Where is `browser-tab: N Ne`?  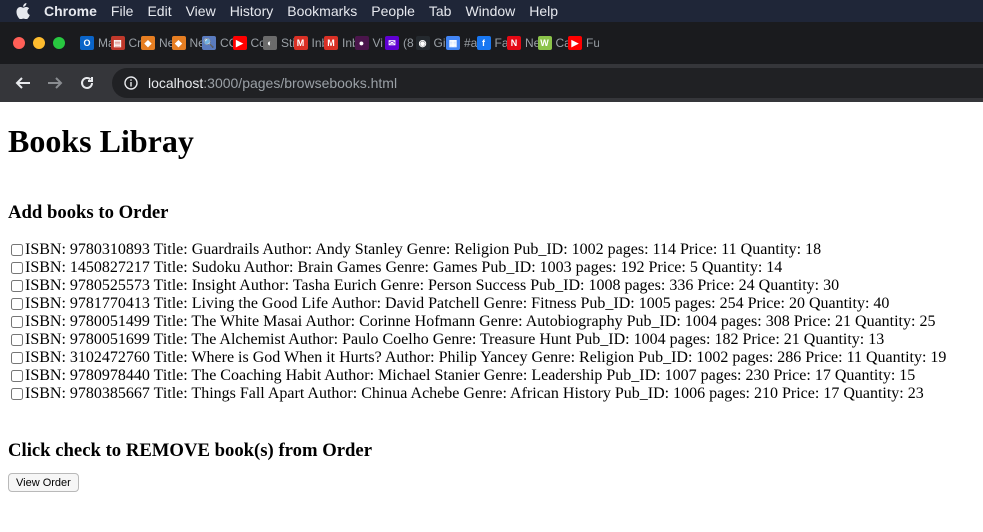
browser-tab: N Ne is located at coordinates (522, 43).